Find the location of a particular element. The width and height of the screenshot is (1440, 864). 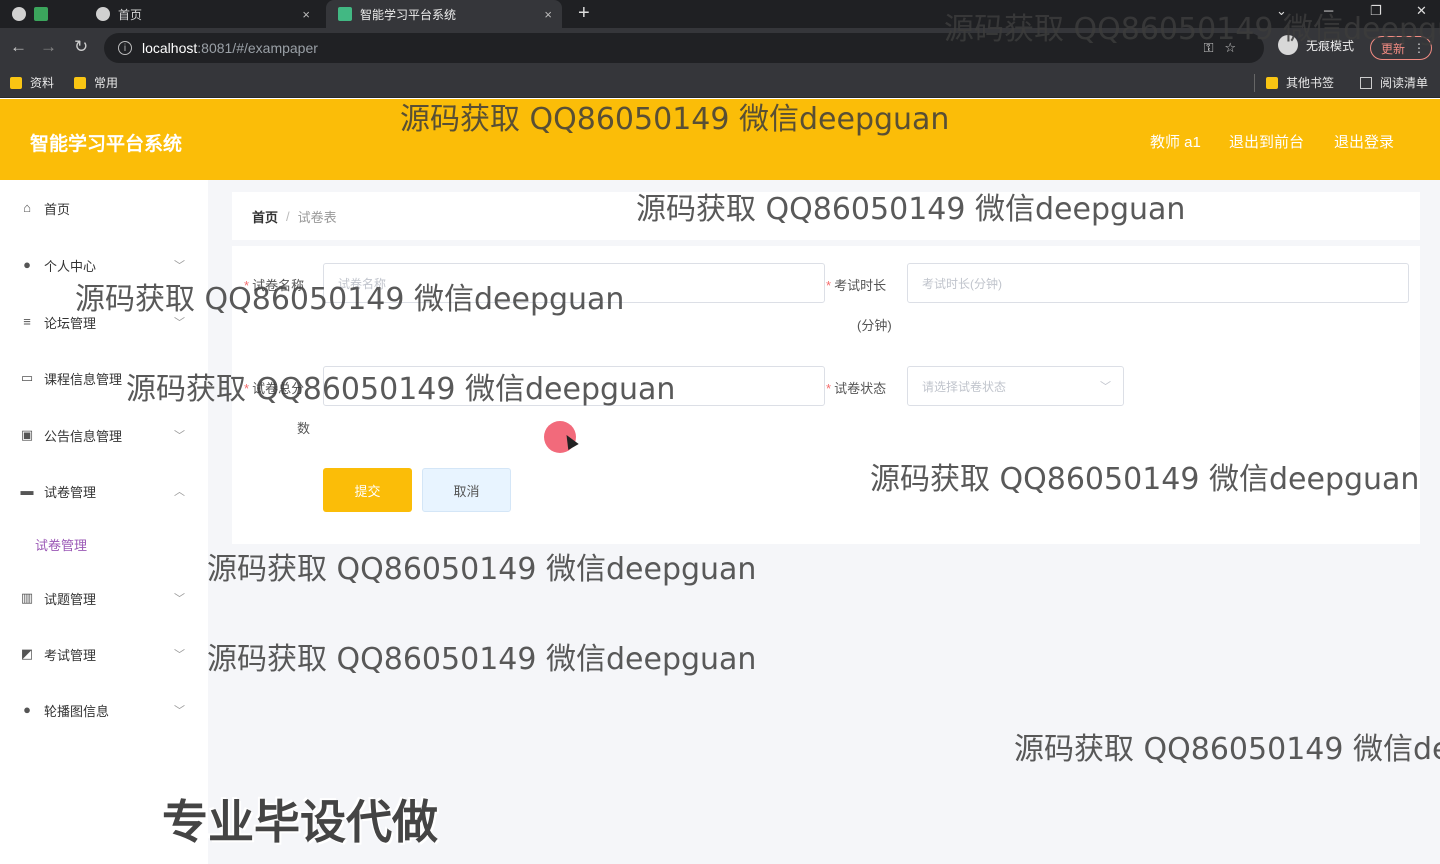

line-chart-icon: ◩ is located at coordinates (27, 653).